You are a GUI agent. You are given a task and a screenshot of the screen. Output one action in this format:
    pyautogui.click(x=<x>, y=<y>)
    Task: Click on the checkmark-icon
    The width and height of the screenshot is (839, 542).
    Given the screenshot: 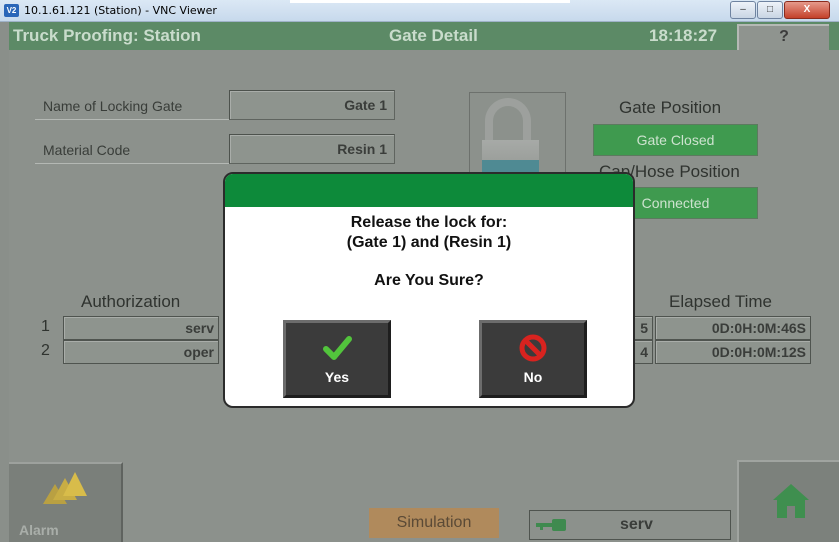 What is the action you would take?
    pyautogui.click(x=337, y=348)
    